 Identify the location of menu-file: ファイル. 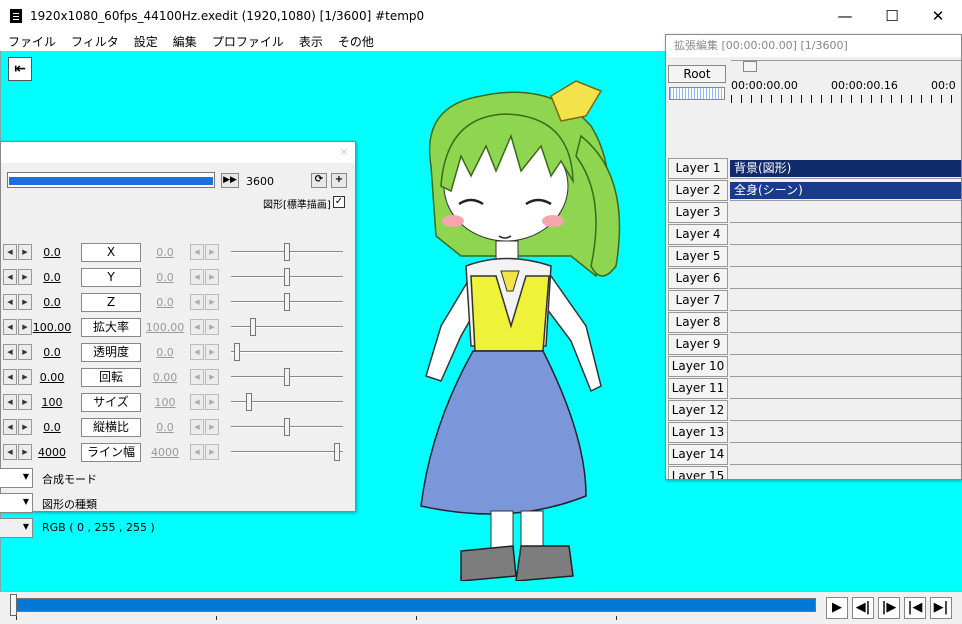
(32, 41).